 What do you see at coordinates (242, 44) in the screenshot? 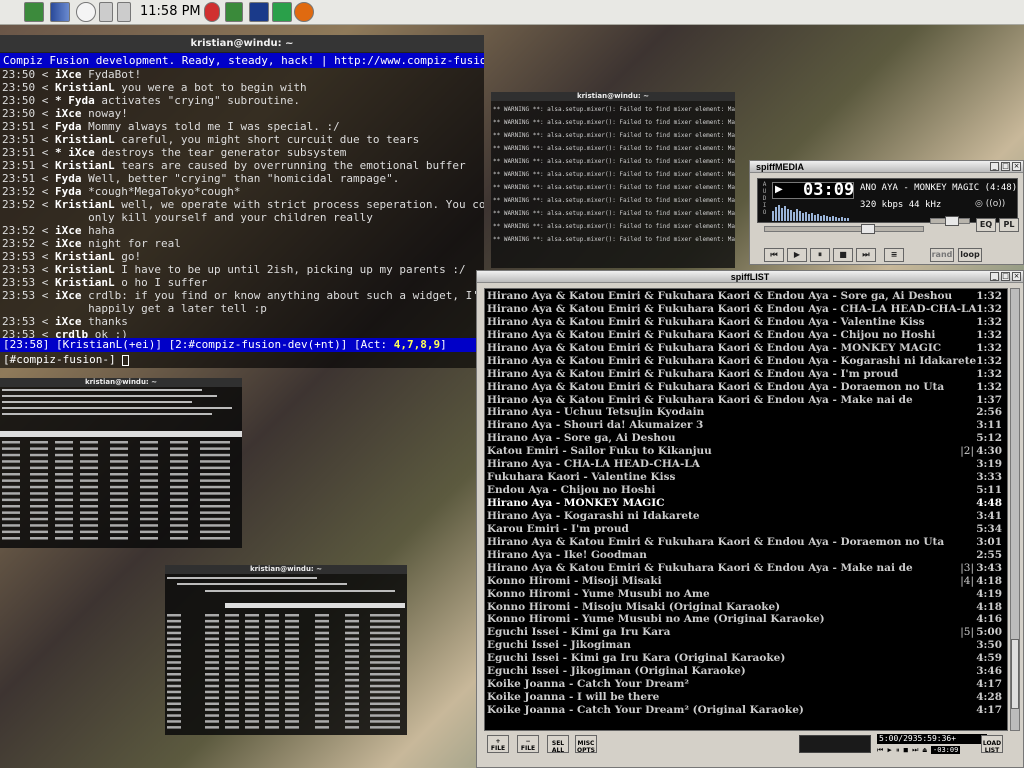
I see `irc-window-title: kristian@windu: ~` at bounding box center [242, 44].